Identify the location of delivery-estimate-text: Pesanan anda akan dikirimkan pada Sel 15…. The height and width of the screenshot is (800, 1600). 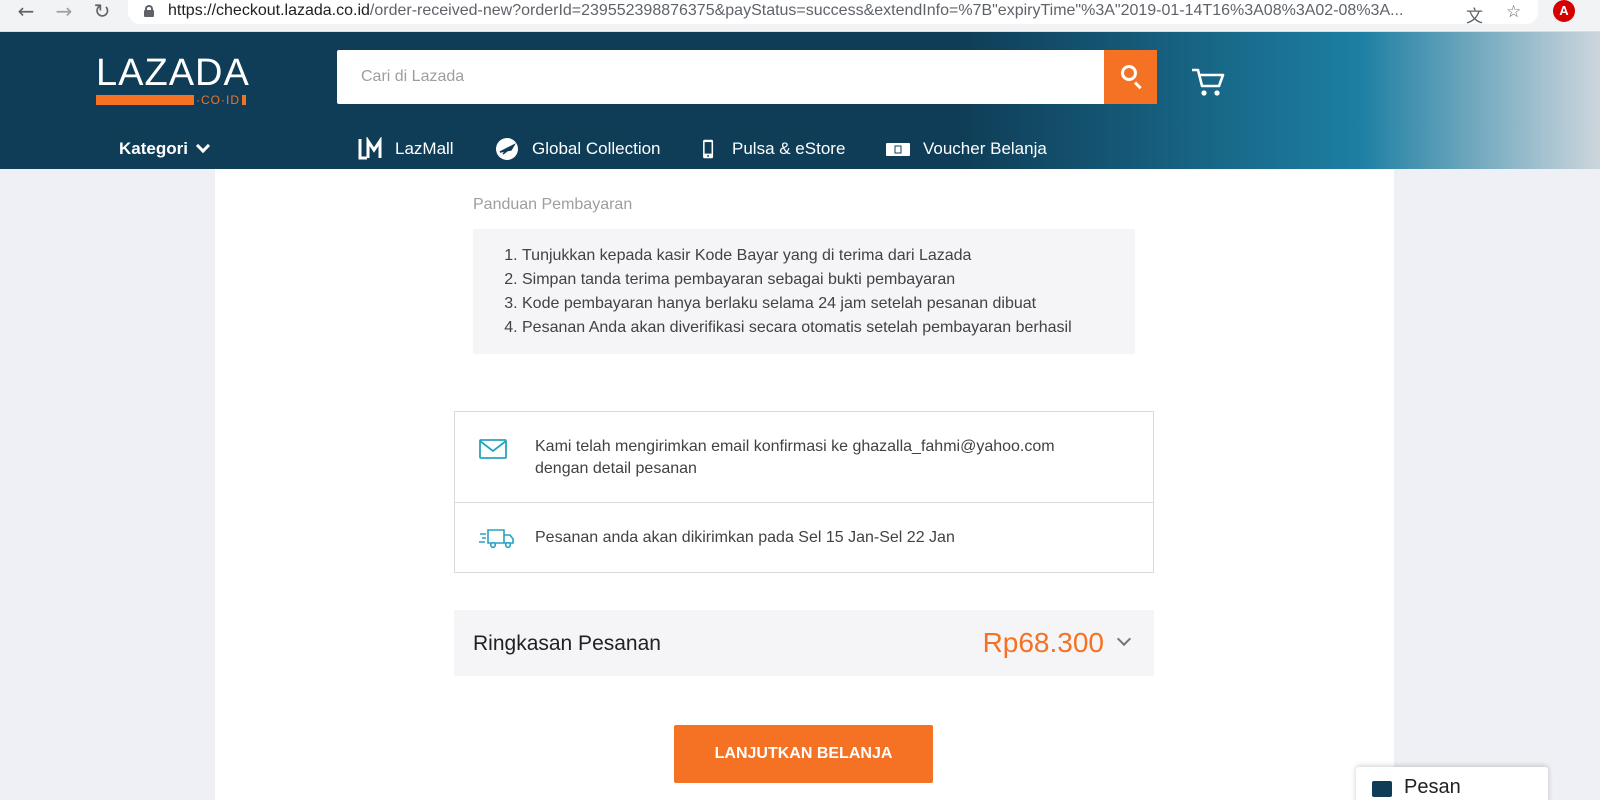
(745, 537).